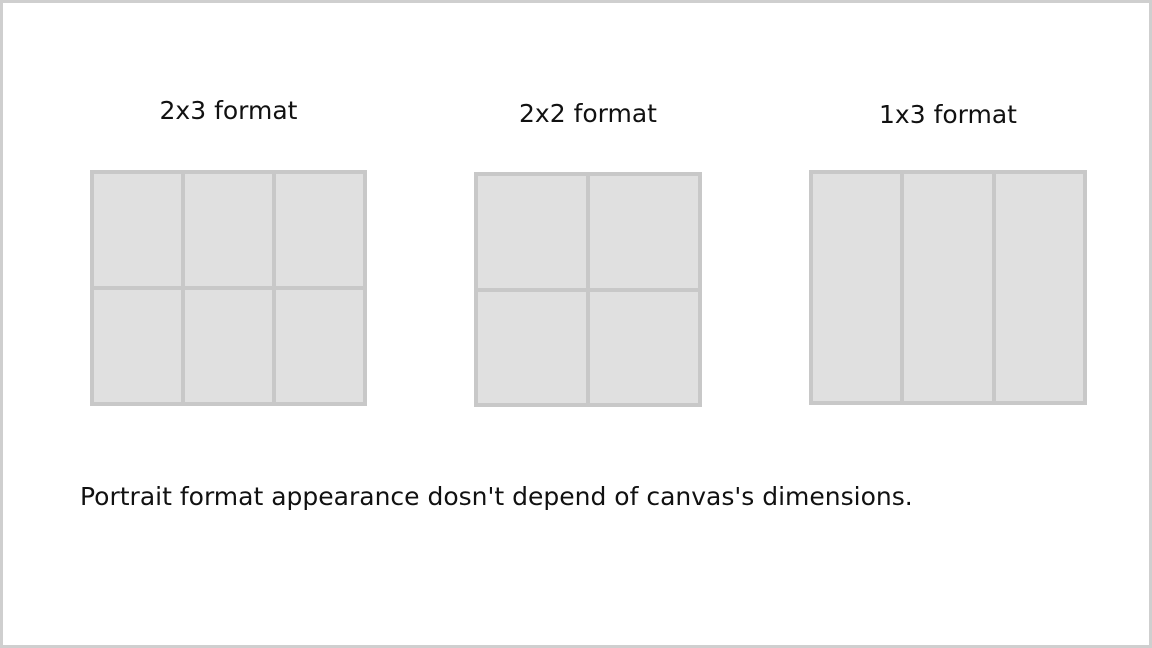 This screenshot has width=1152, height=648. I want to click on format-2x2: 2x2 format, so click(588, 254).